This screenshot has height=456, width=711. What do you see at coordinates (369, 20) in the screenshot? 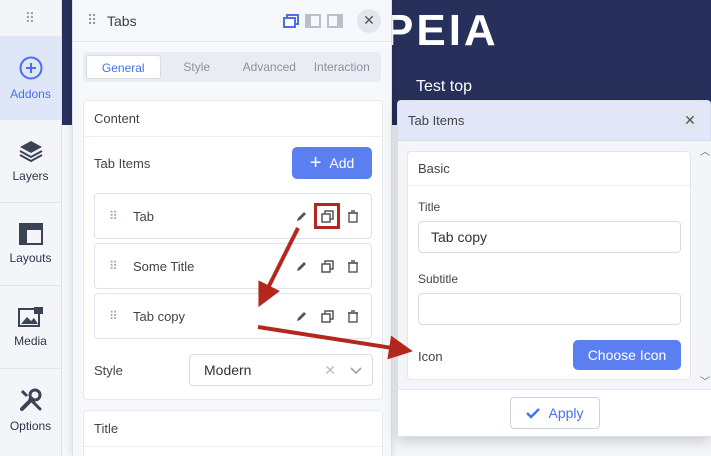
I see `close-panel-button: ✕` at bounding box center [369, 20].